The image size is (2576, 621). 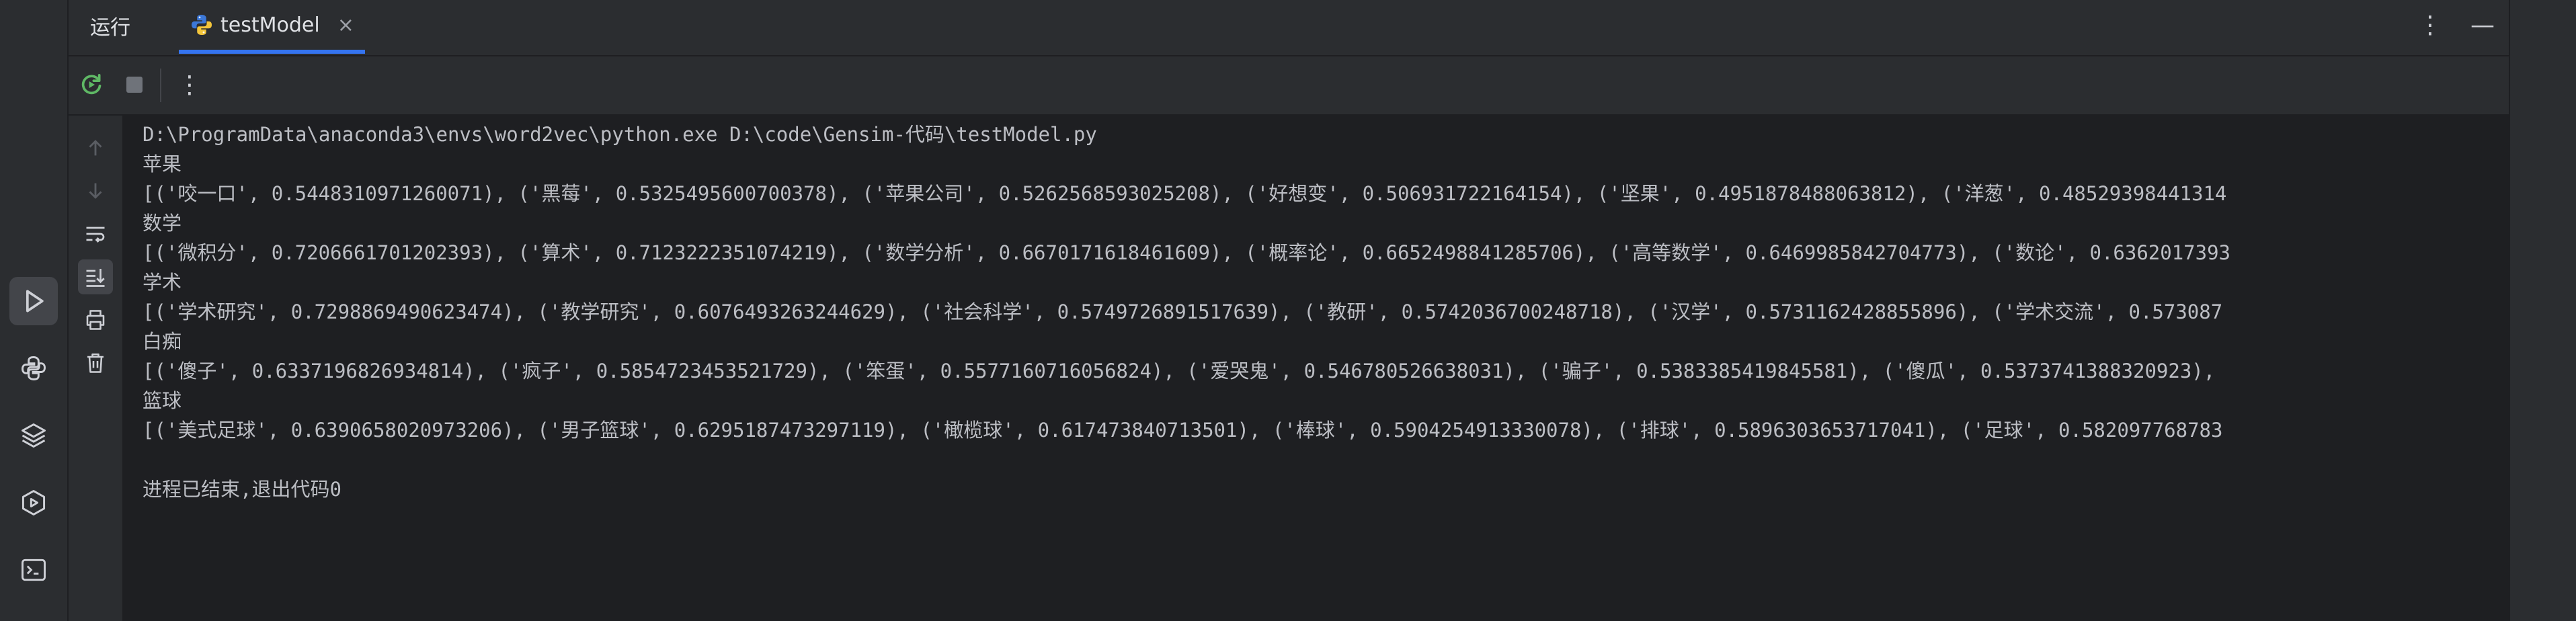 I want to click on run-tool-button, so click(x=33, y=301).